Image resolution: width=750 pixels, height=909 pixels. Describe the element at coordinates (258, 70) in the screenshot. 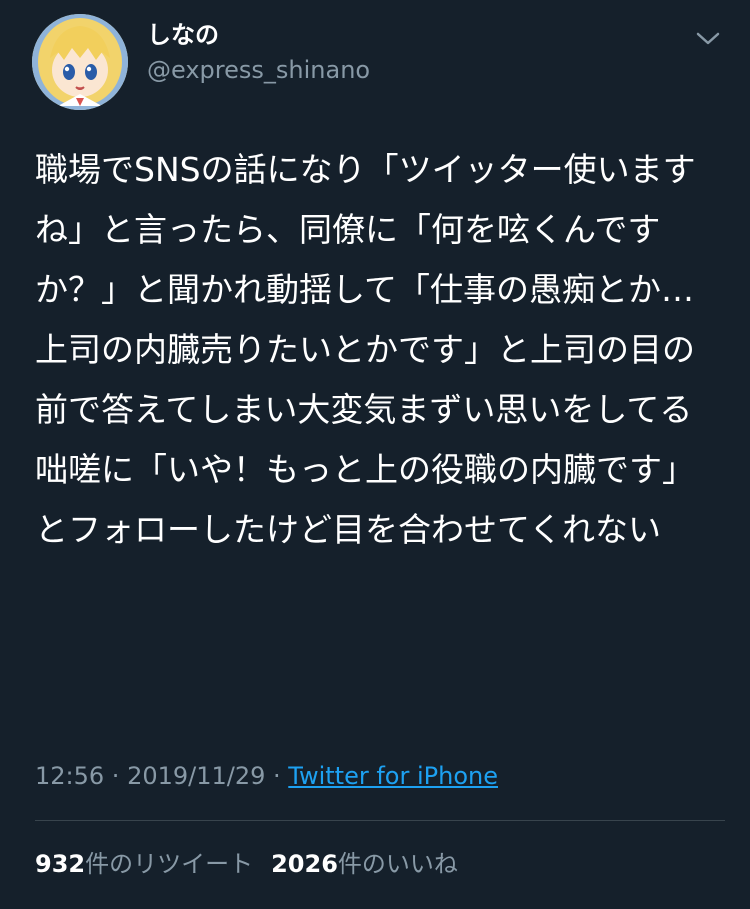

I see `user-handle: @express_shinano` at that location.